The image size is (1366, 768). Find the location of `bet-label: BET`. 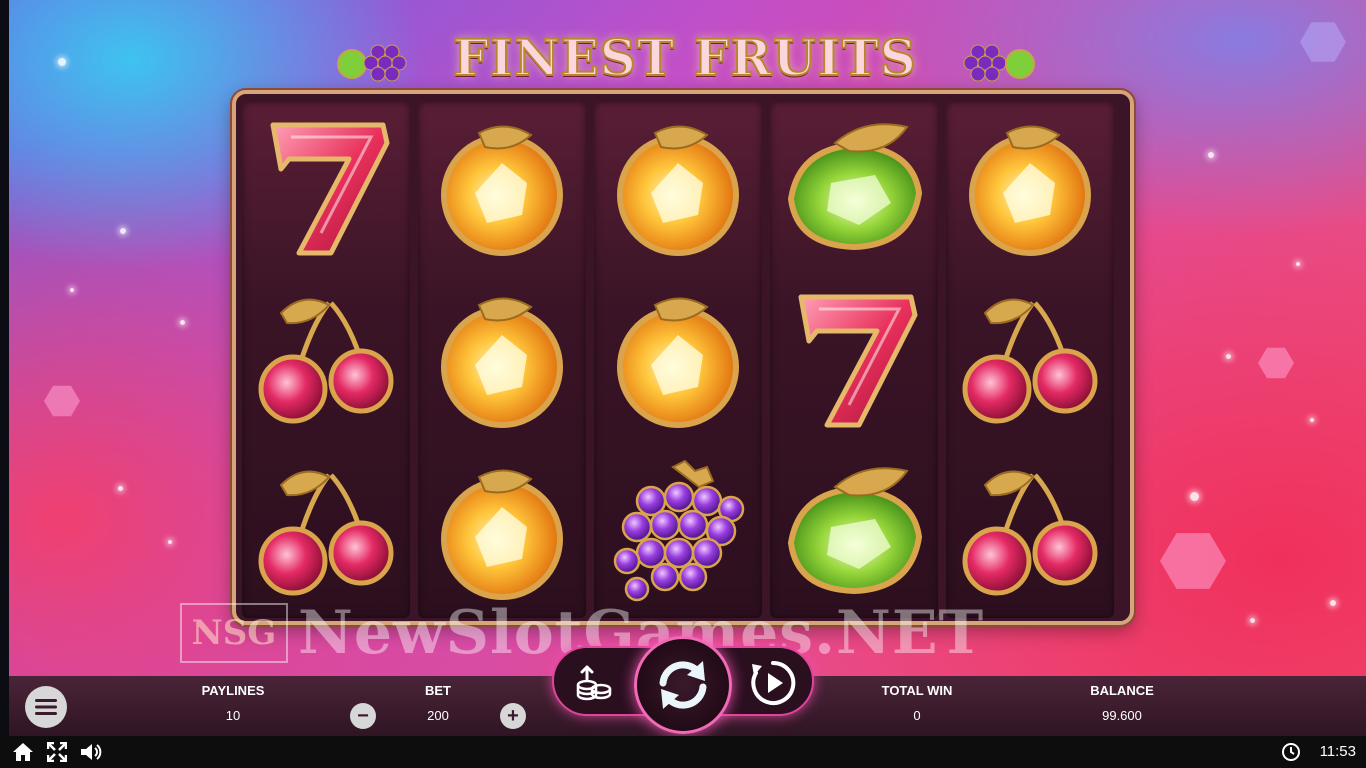

bet-label: BET is located at coordinates (438, 690).